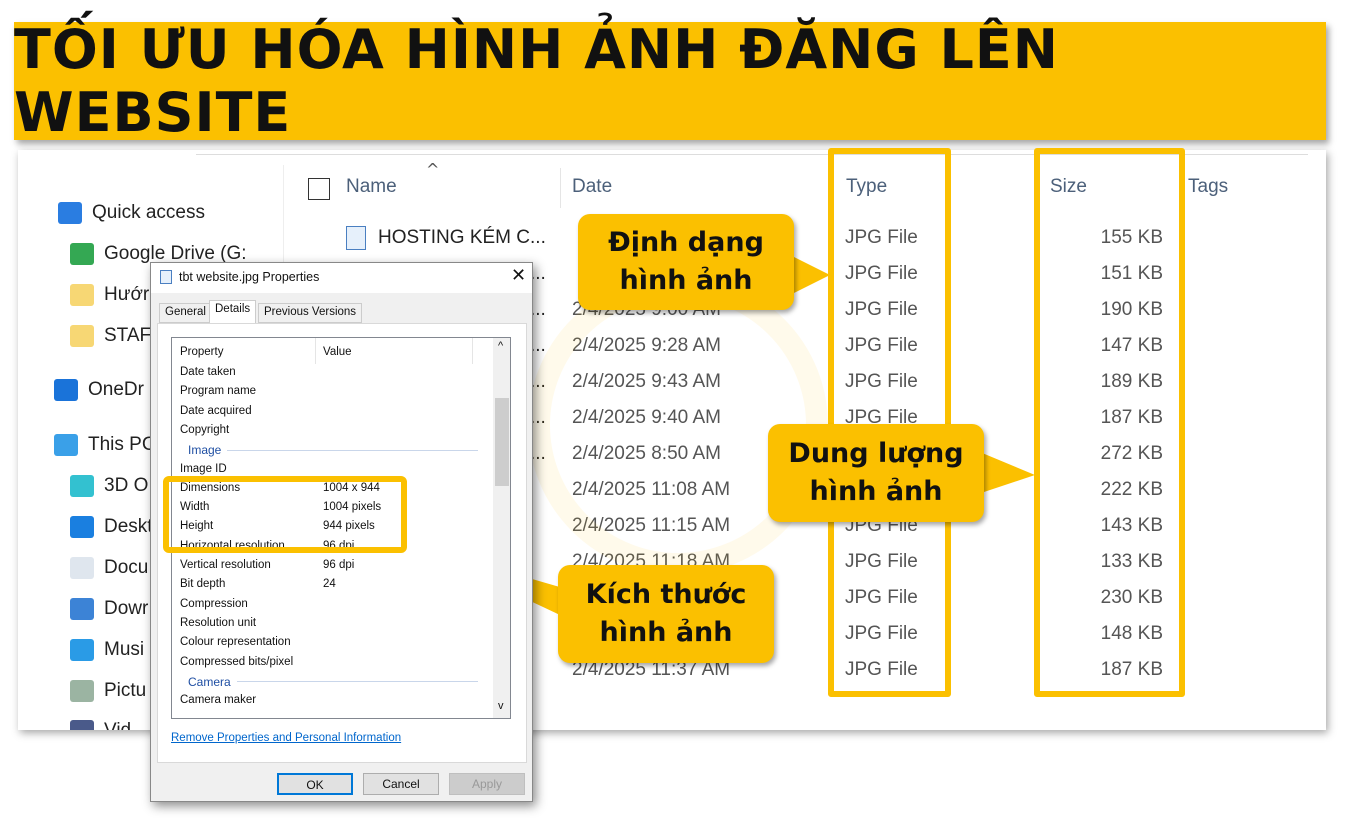  I want to click on callout-text: Dung lượng, so click(876, 453).